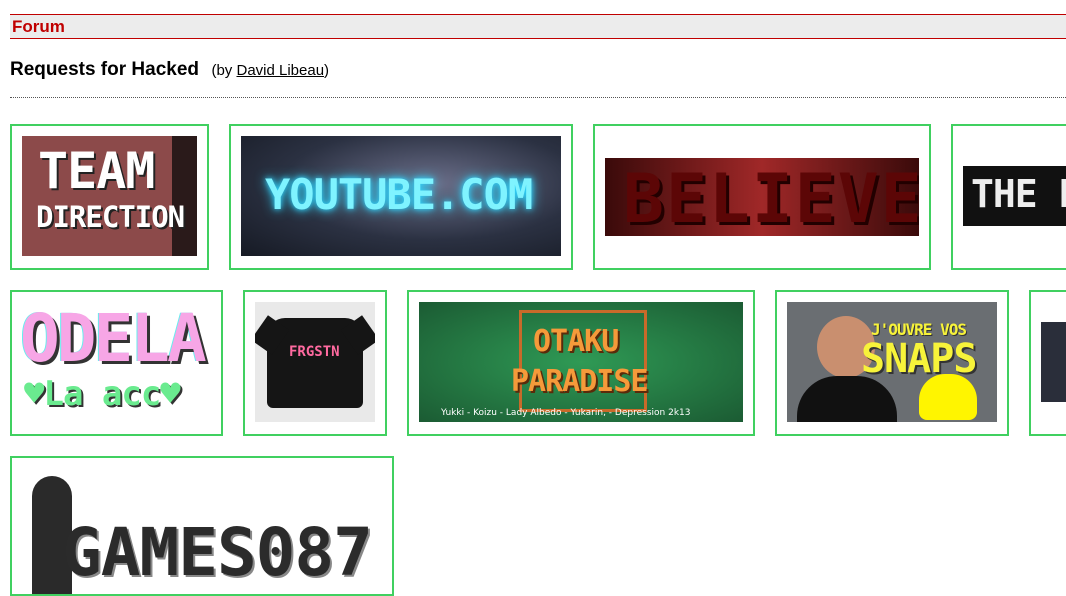  Describe the element at coordinates (105, 69) in the screenshot. I see `page-title: Requests for Hacked` at that location.